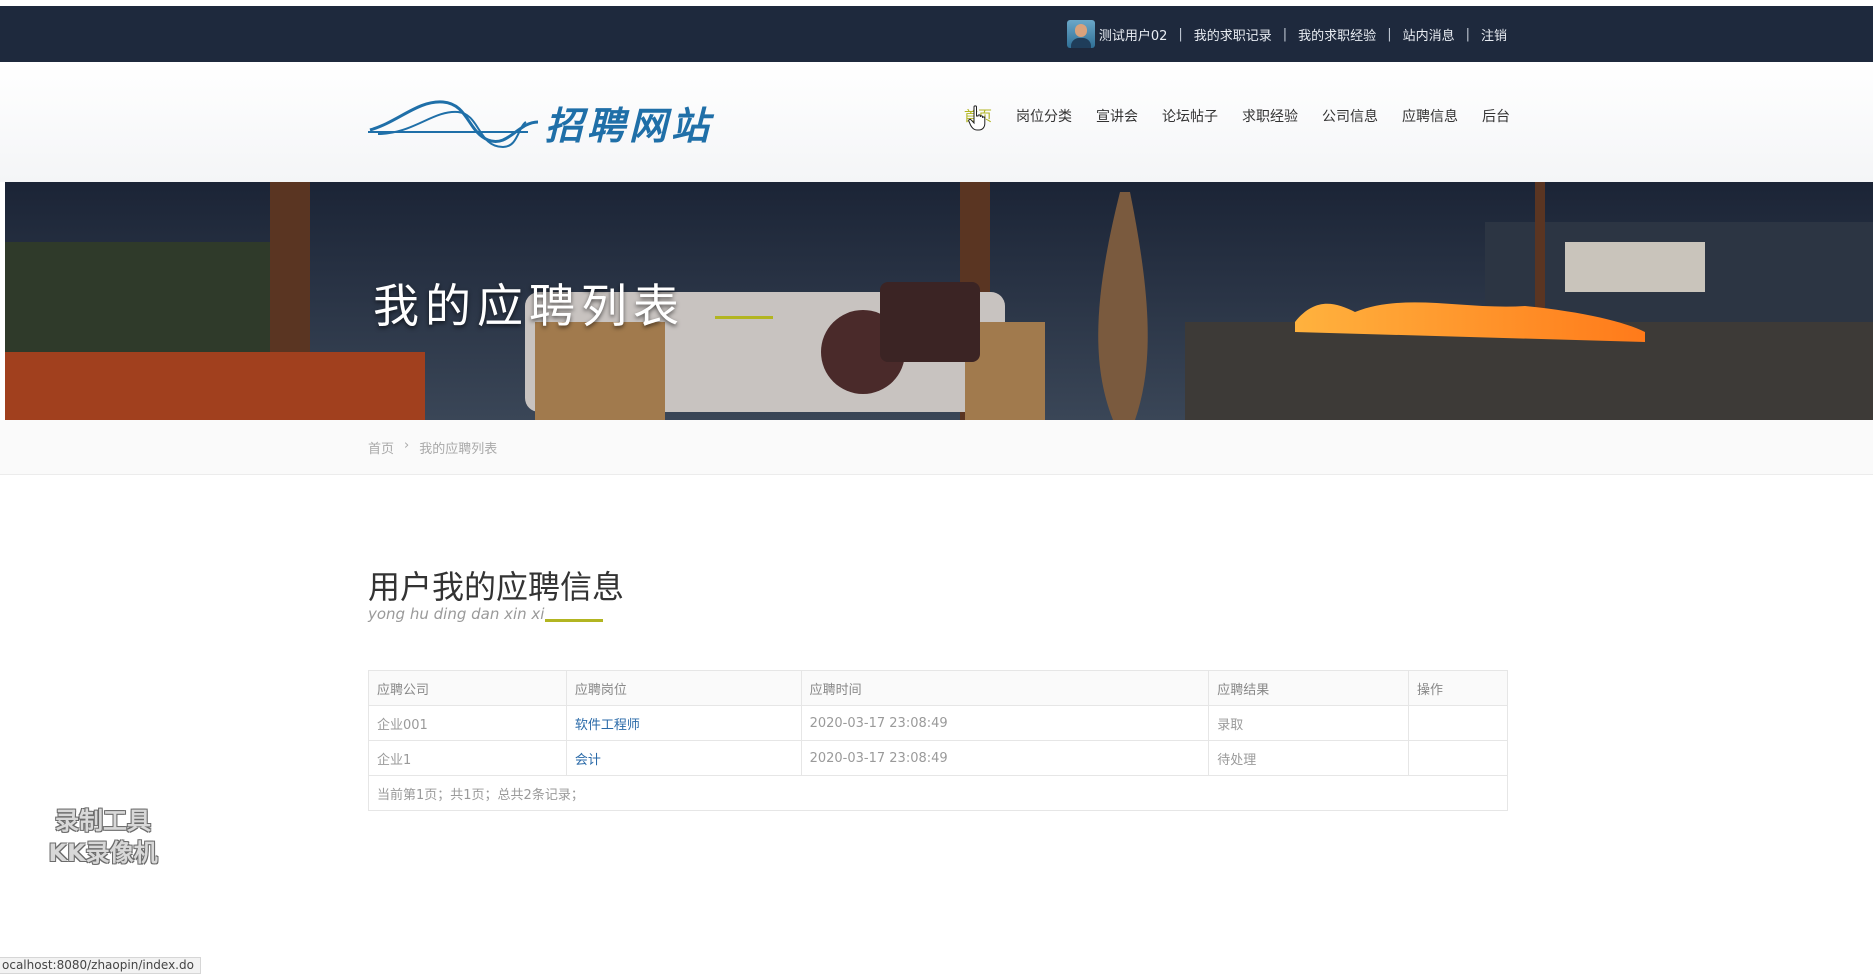 This screenshot has width=1873, height=974. Describe the element at coordinates (1044, 116) in the screenshot. I see `nav-job-categories: 岗位分类` at that location.